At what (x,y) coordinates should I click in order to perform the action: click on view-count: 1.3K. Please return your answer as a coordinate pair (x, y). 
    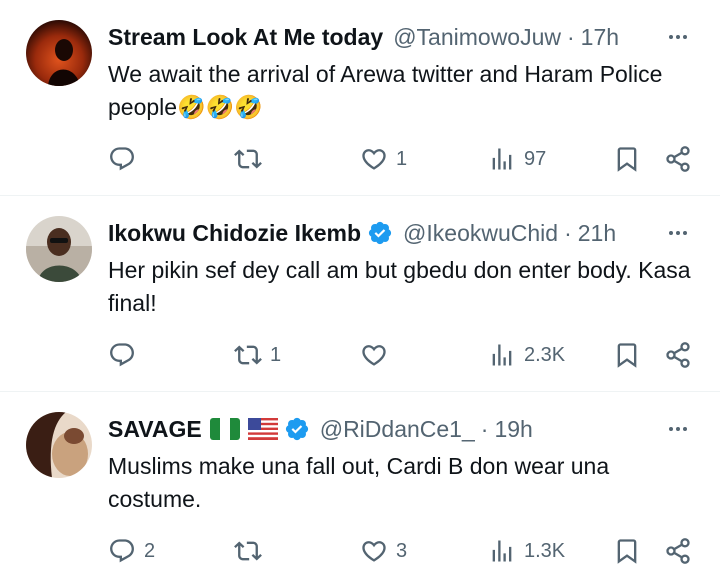
    Looking at the image, I should click on (545, 550).